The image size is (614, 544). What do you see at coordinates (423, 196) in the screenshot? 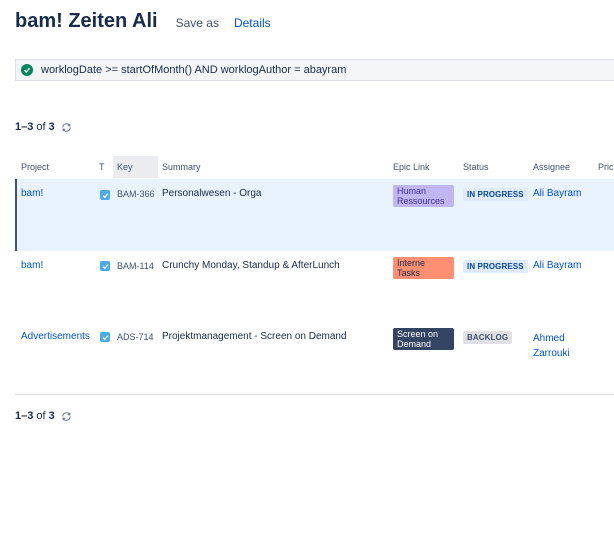
I see `epic-lozenge: Human Ressources` at bounding box center [423, 196].